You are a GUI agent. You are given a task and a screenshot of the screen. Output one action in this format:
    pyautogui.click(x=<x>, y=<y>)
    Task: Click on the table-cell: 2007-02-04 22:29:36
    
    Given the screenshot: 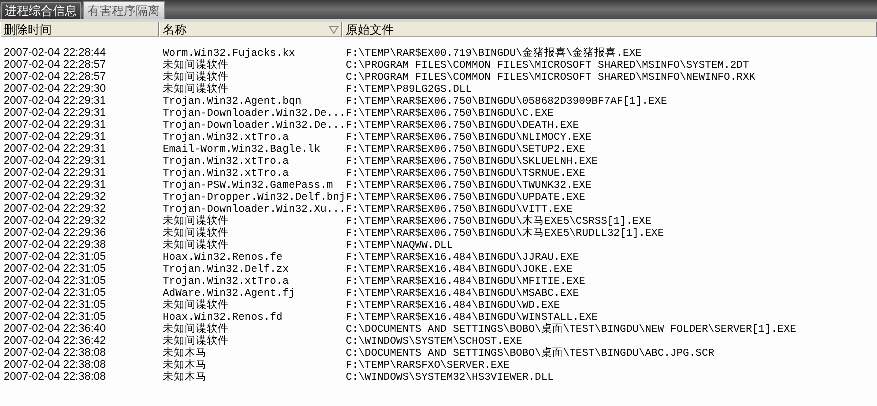 What is the action you would take?
    pyautogui.click(x=55, y=233)
    